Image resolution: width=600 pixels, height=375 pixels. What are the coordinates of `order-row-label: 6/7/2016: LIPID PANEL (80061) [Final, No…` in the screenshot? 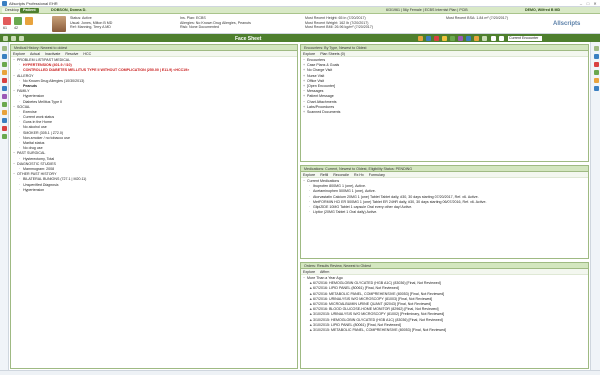 It's located at (356, 288).